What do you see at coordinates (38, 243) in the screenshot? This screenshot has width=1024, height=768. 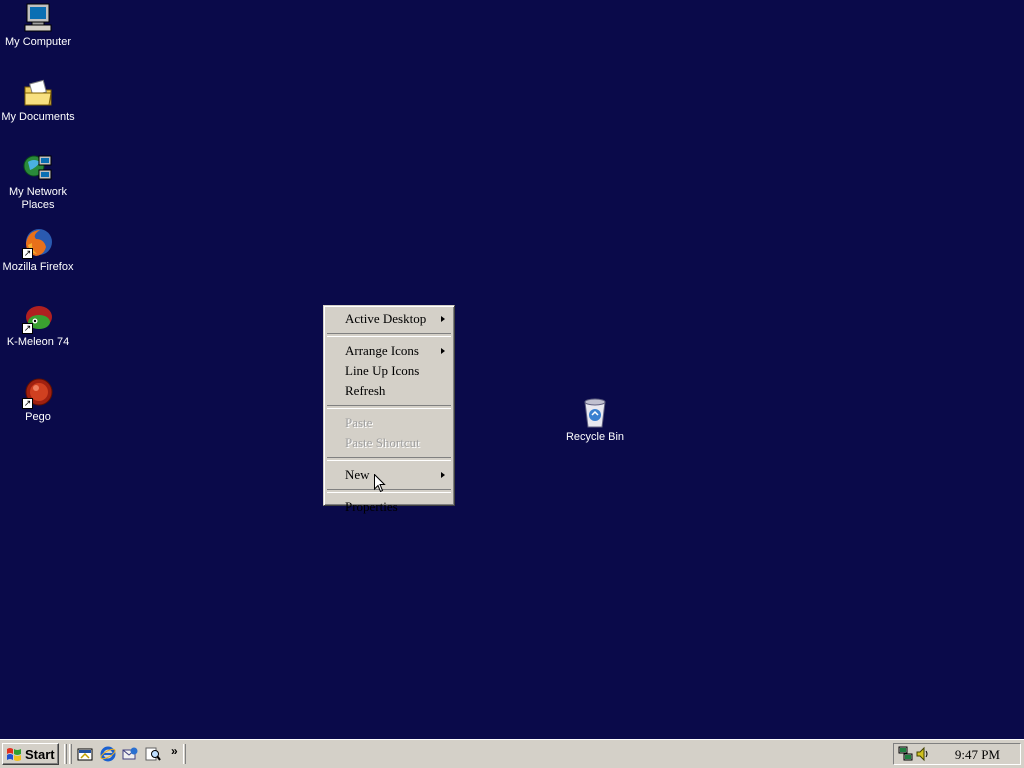 I see `firefox-icon: ↗` at bounding box center [38, 243].